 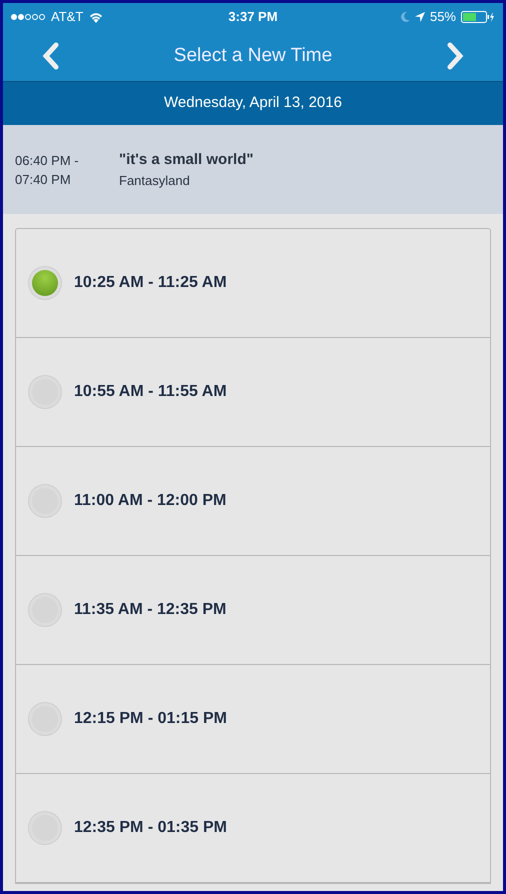 What do you see at coordinates (150, 828) in the screenshot?
I see `time-range: 12:35 PM - 01:35 PM` at bounding box center [150, 828].